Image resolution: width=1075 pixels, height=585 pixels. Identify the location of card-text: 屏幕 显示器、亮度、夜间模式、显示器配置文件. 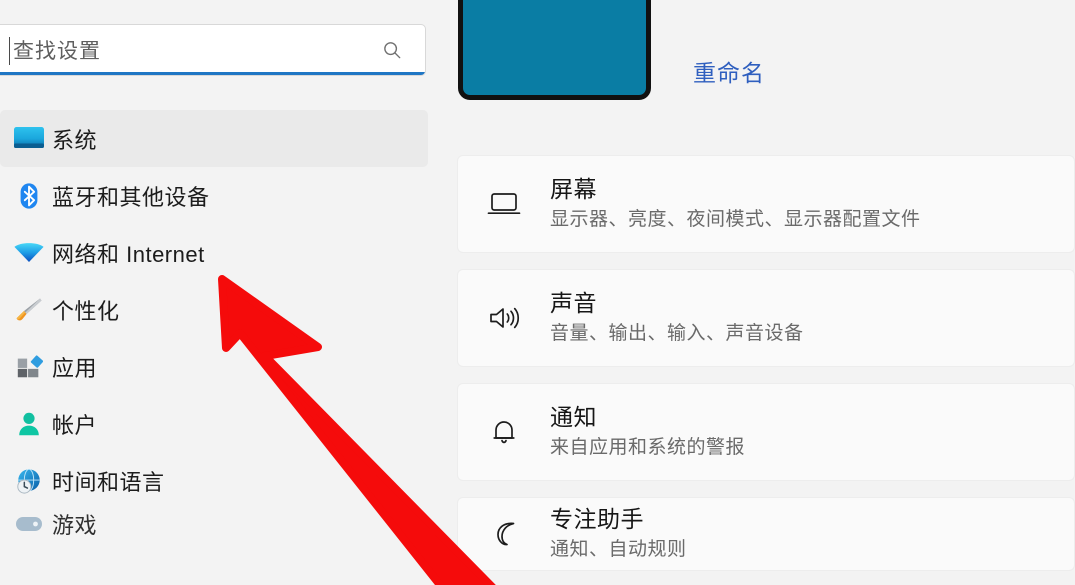
(735, 203).